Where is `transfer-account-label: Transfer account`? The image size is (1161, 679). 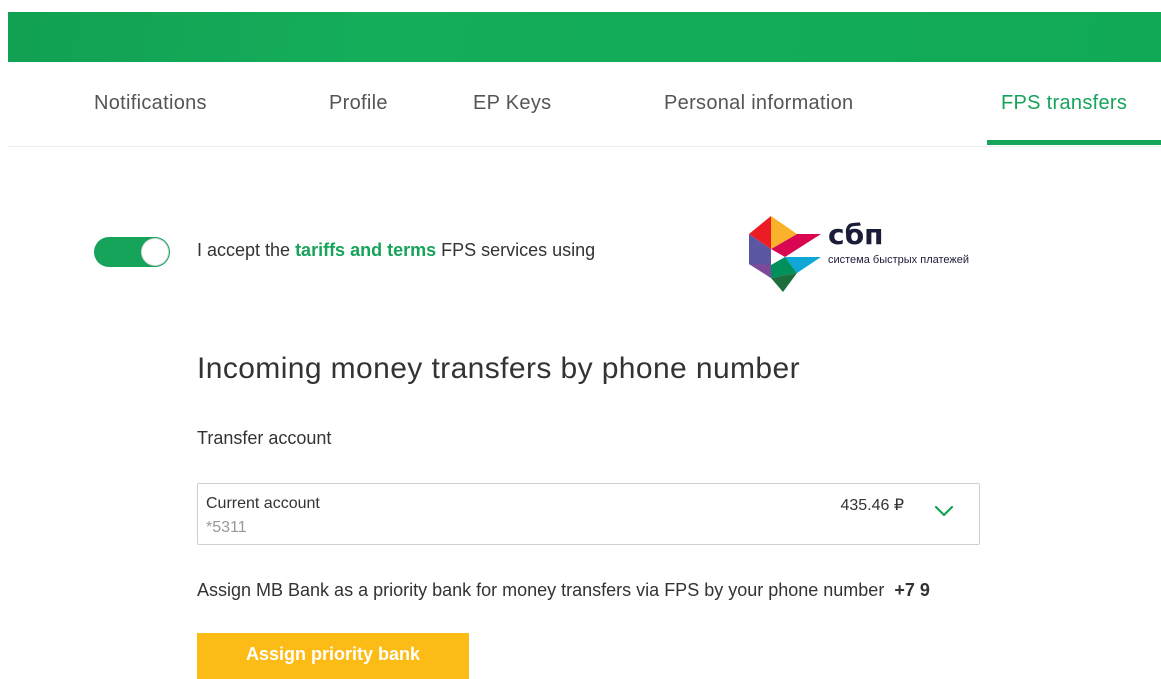 transfer-account-label: Transfer account is located at coordinates (264, 438).